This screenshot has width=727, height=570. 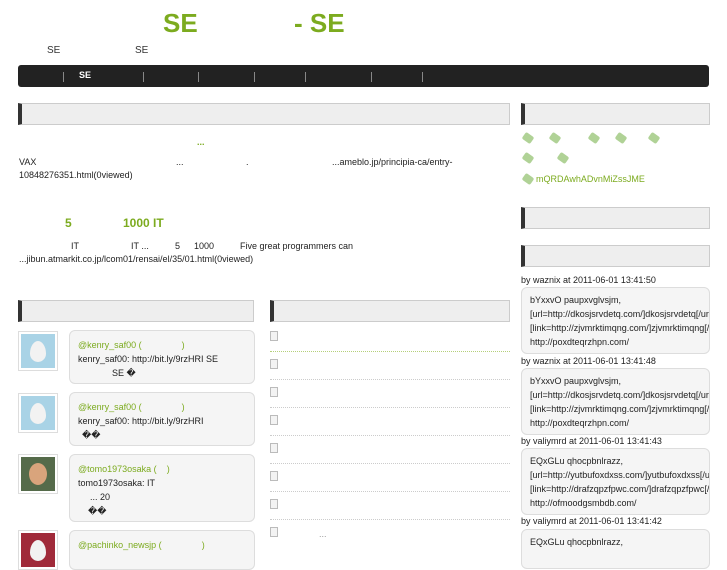 I want to click on tweet-text: ... 20, so click(x=100, y=497).